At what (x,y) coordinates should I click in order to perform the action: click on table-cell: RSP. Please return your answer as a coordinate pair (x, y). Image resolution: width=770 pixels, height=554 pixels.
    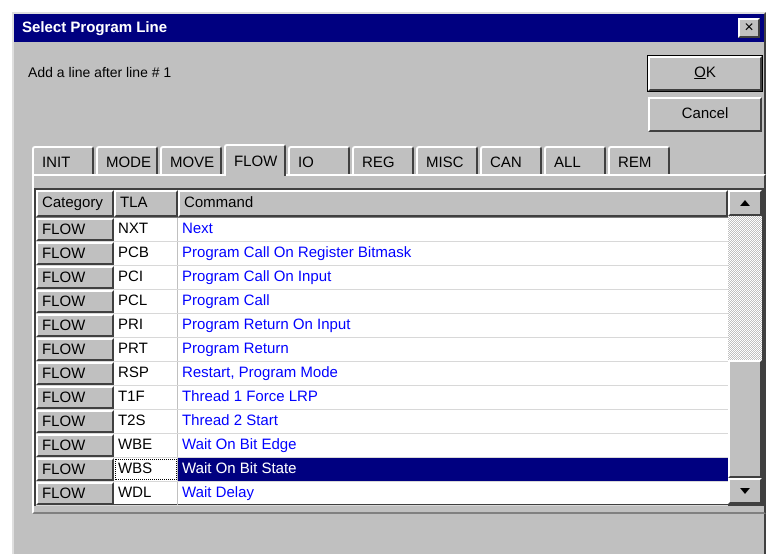
    Looking at the image, I should click on (146, 373).